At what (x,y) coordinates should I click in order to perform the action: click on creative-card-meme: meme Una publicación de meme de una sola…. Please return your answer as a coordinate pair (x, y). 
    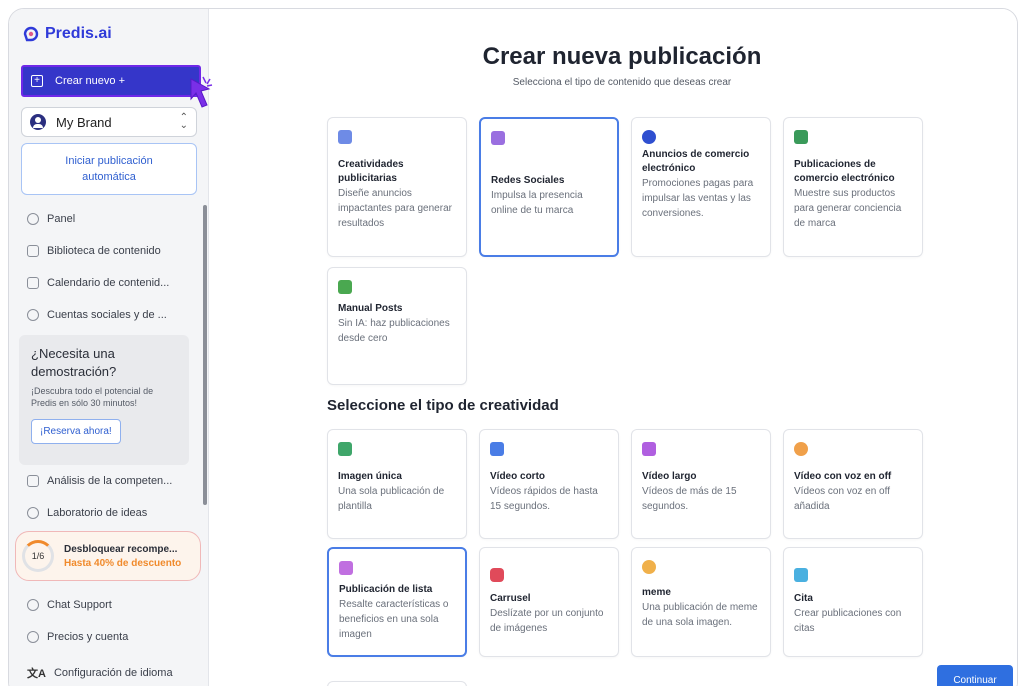
    Looking at the image, I should click on (701, 602).